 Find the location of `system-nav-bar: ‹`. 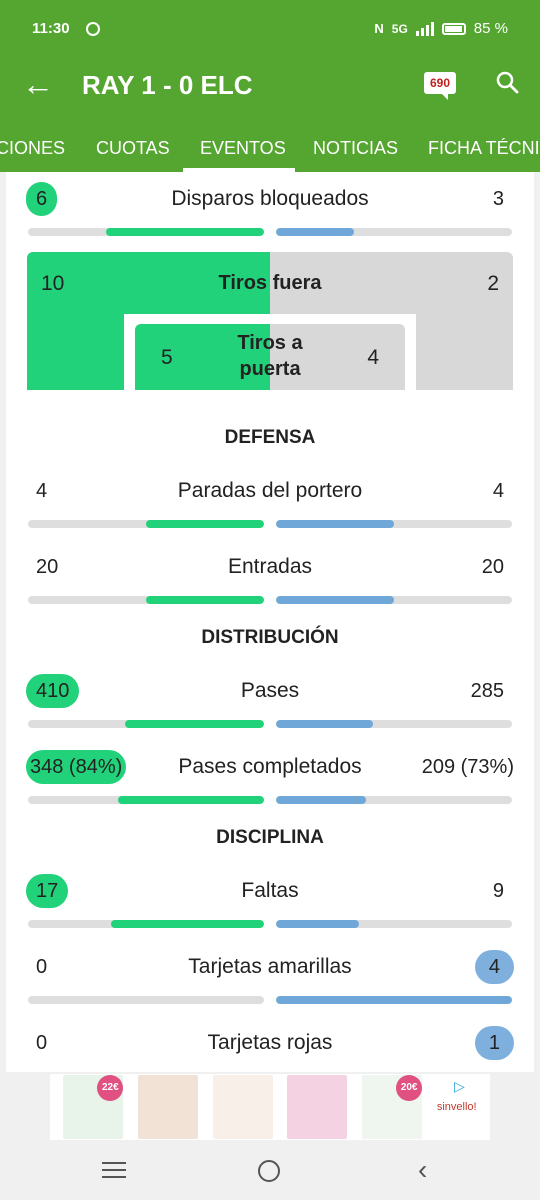

system-nav-bar: ‹ is located at coordinates (270, 1170).